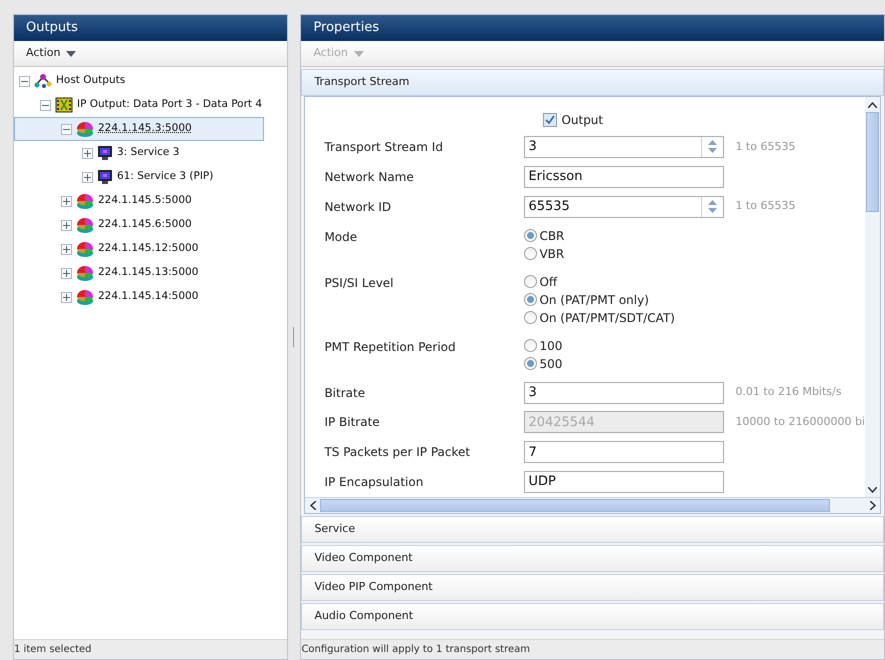  What do you see at coordinates (169, 105) in the screenshot?
I see `tree-item: IP Output: Data Port 3 - Data Port 4` at bounding box center [169, 105].